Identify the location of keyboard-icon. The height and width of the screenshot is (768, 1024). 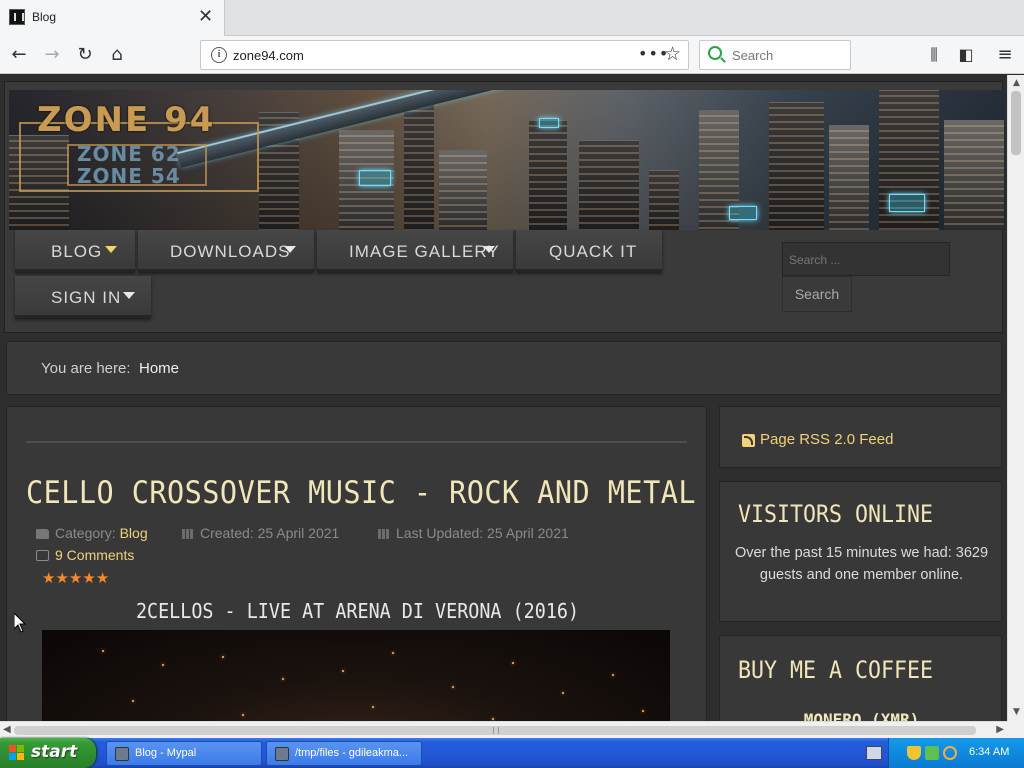
(874, 753).